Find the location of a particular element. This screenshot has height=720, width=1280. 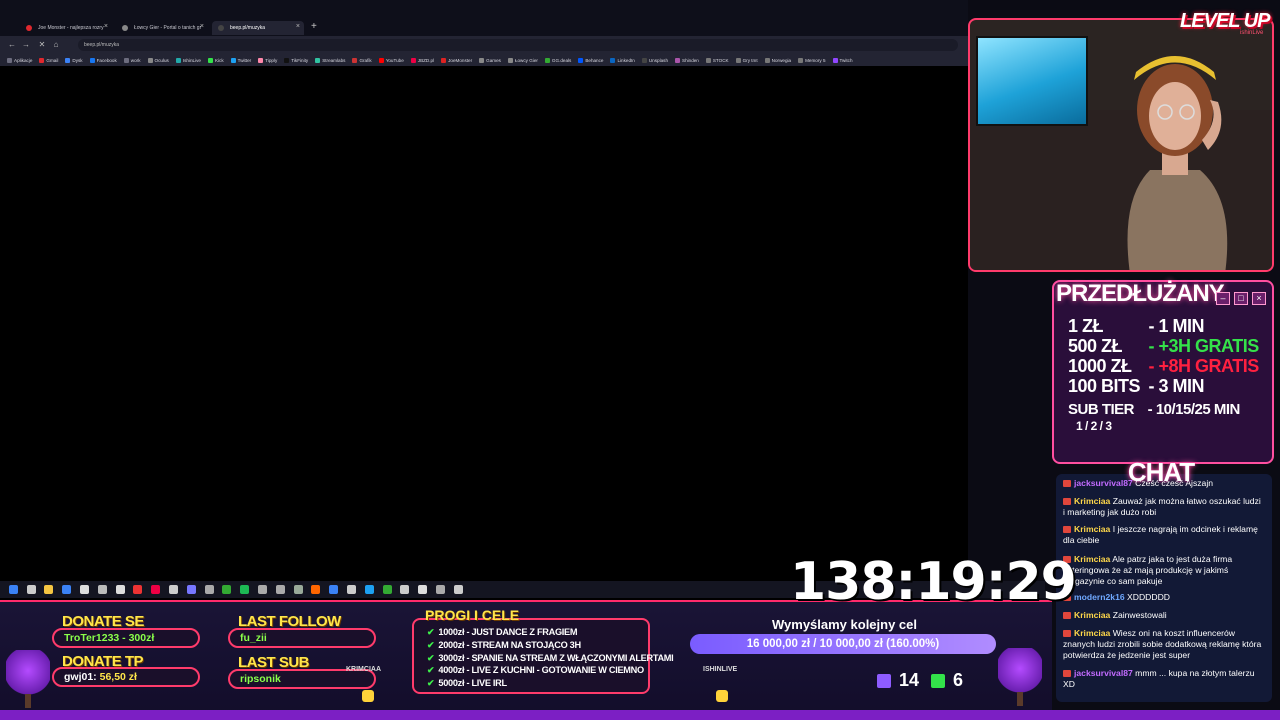

bookmark-item: Grafik is located at coordinates (362, 60).